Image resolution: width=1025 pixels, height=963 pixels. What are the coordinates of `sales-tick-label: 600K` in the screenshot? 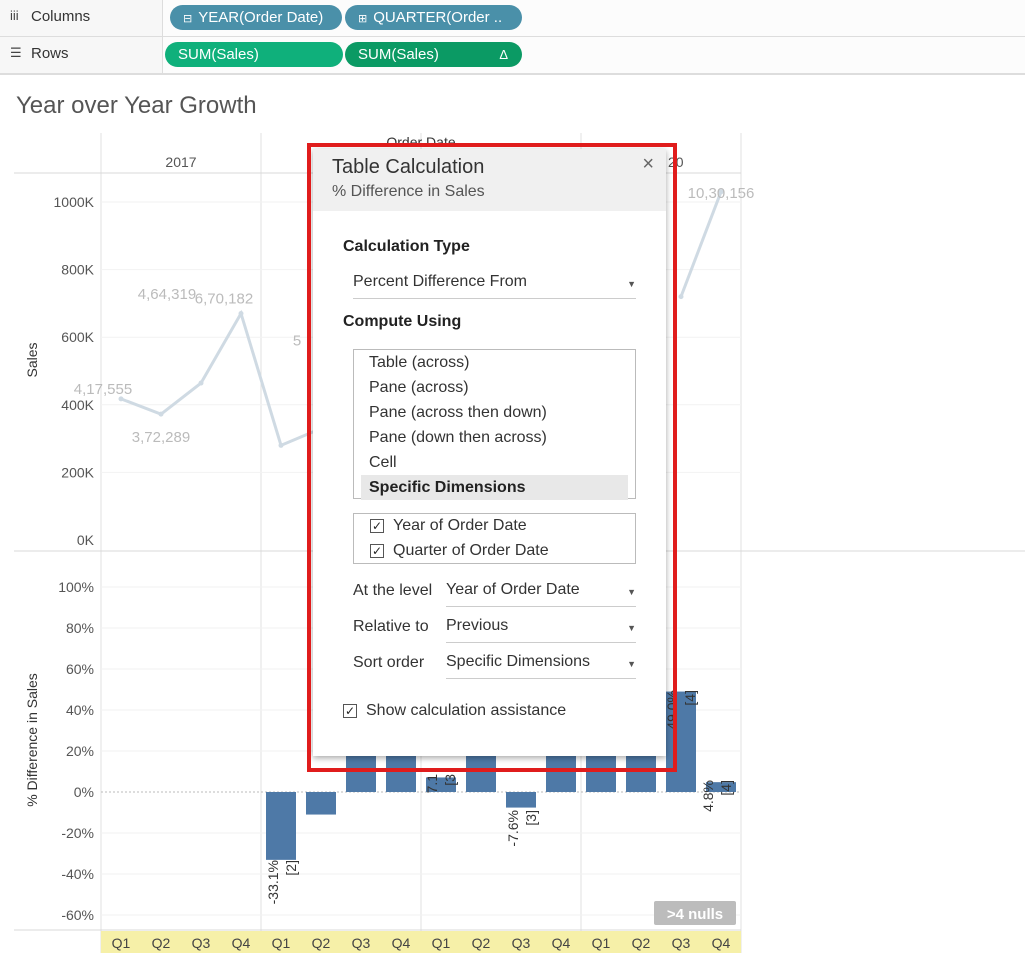 It's located at (77, 337).